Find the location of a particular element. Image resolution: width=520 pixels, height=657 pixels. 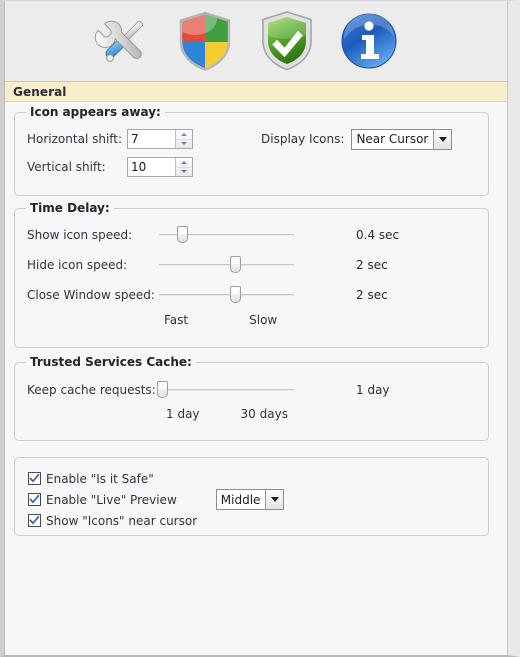

option-row: Enable "Live" Preview Middle is located at coordinates (252, 499).